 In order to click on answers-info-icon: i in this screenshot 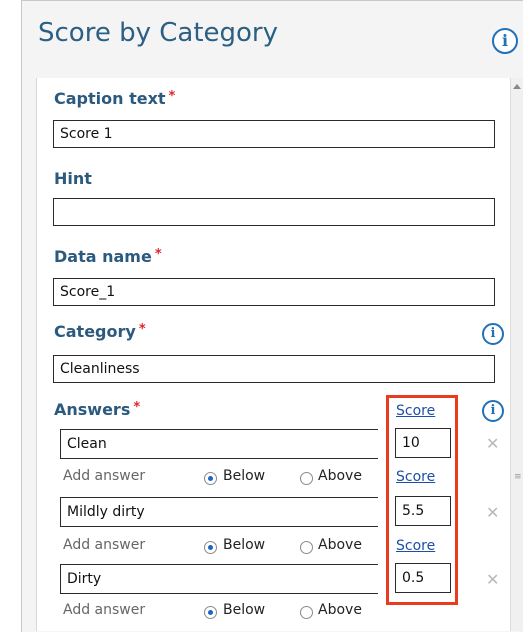, I will do `click(493, 411)`.